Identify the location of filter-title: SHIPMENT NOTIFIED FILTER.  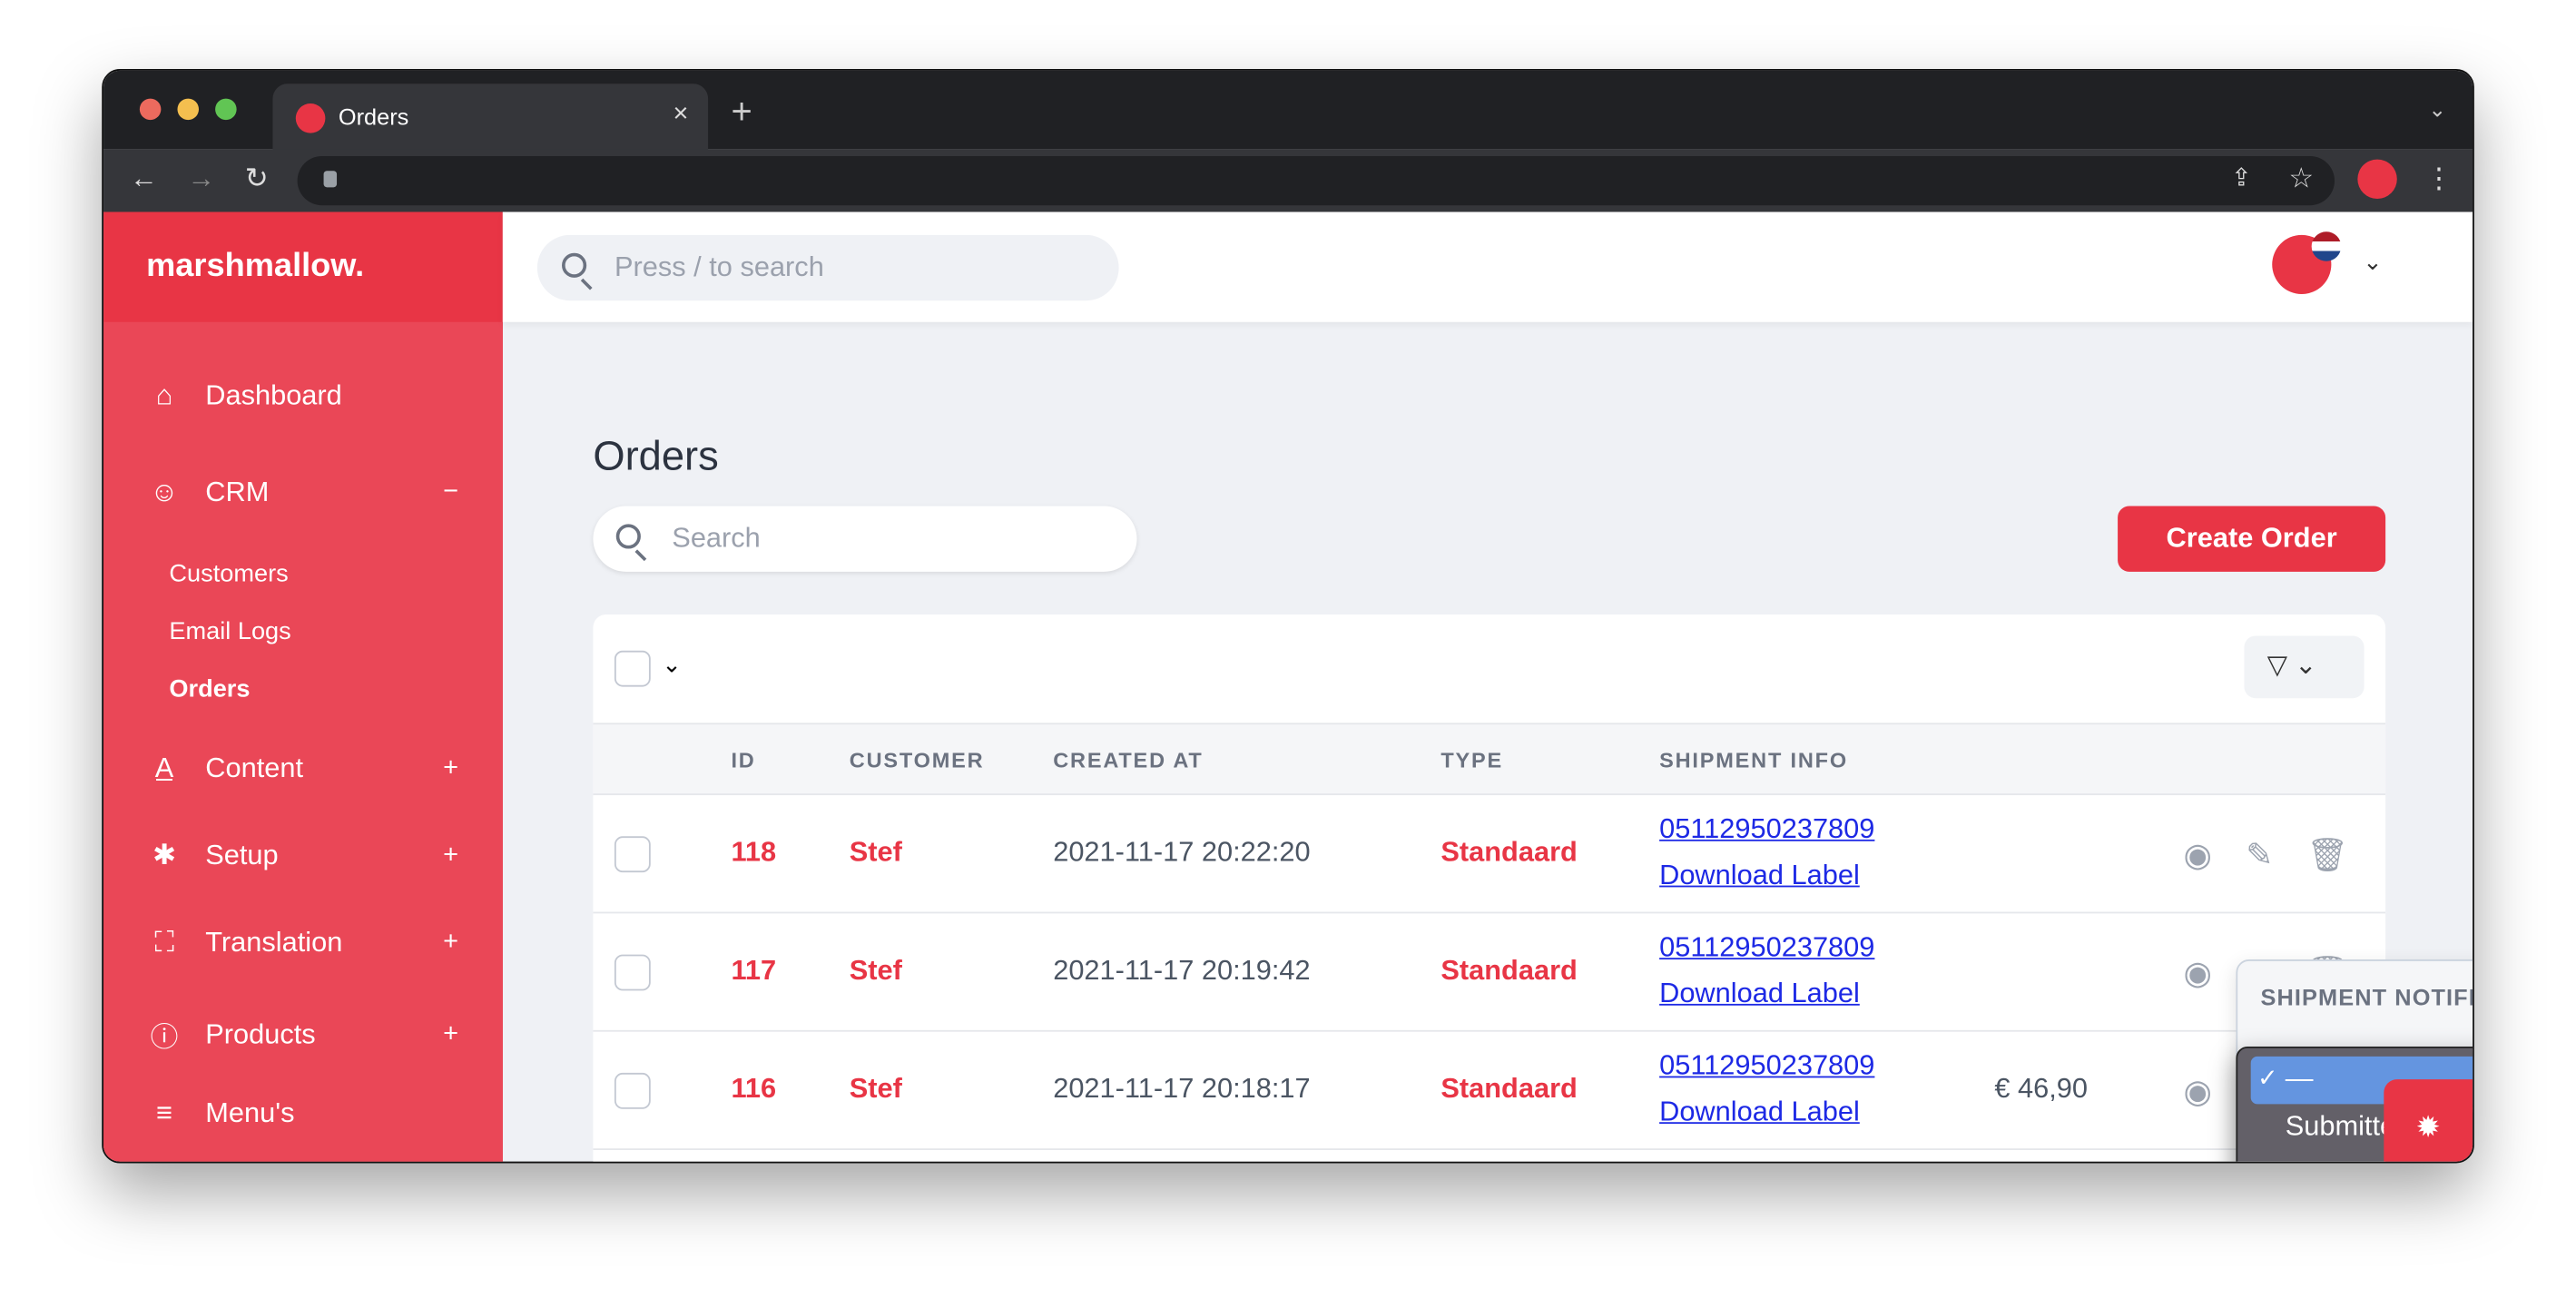
(2367, 997).